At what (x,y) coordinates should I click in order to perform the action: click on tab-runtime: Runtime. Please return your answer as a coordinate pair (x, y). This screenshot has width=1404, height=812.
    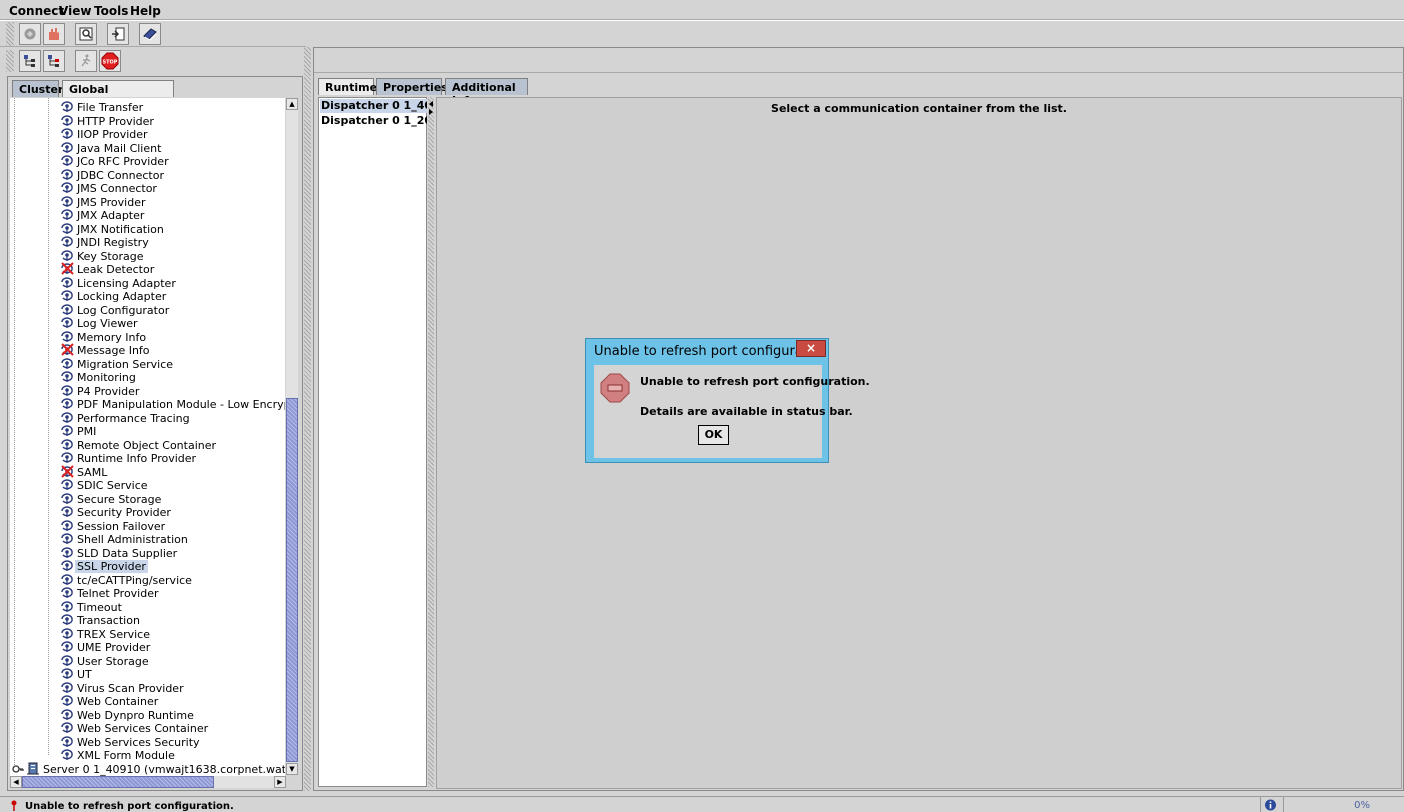
    Looking at the image, I should click on (347, 86).